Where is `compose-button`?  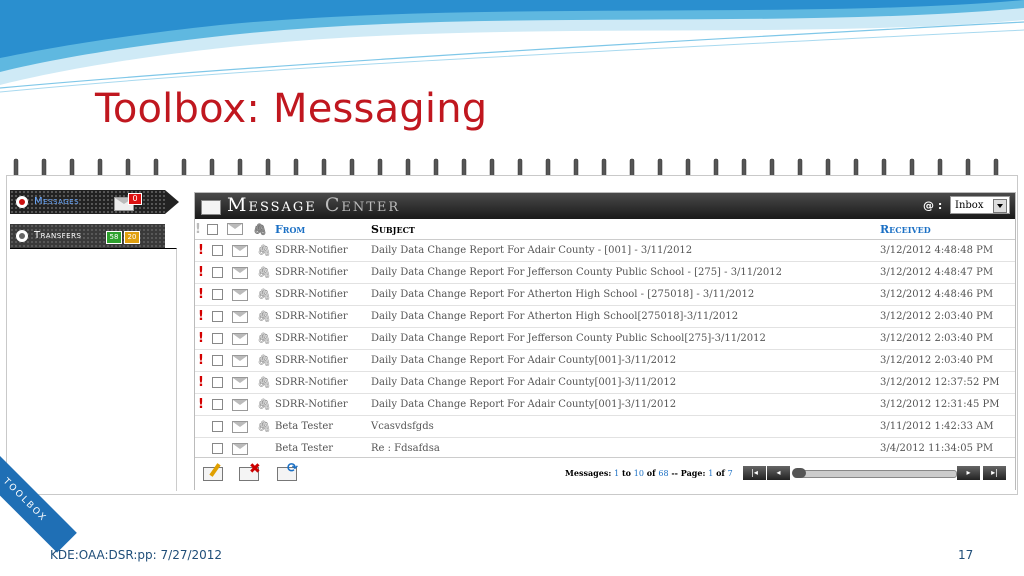
compose-button is located at coordinates (213, 473).